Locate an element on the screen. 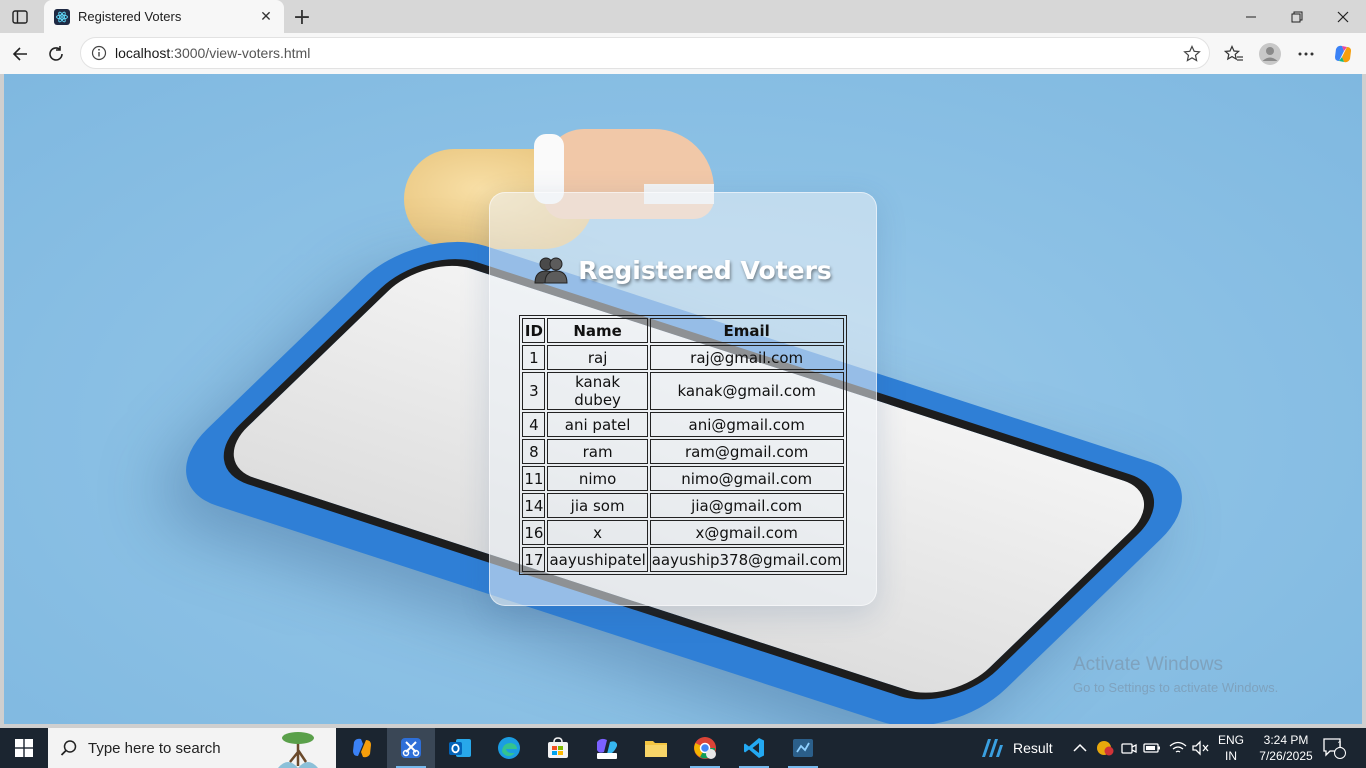  header-email: Email is located at coordinates (746, 330).